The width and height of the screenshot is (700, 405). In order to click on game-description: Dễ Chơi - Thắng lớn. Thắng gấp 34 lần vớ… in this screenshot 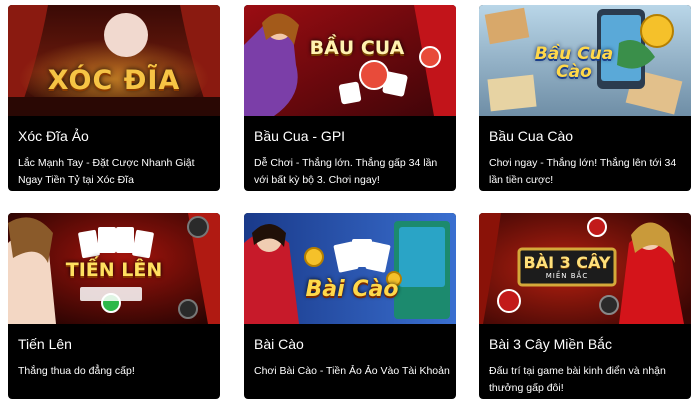, I will do `click(346, 171)`.